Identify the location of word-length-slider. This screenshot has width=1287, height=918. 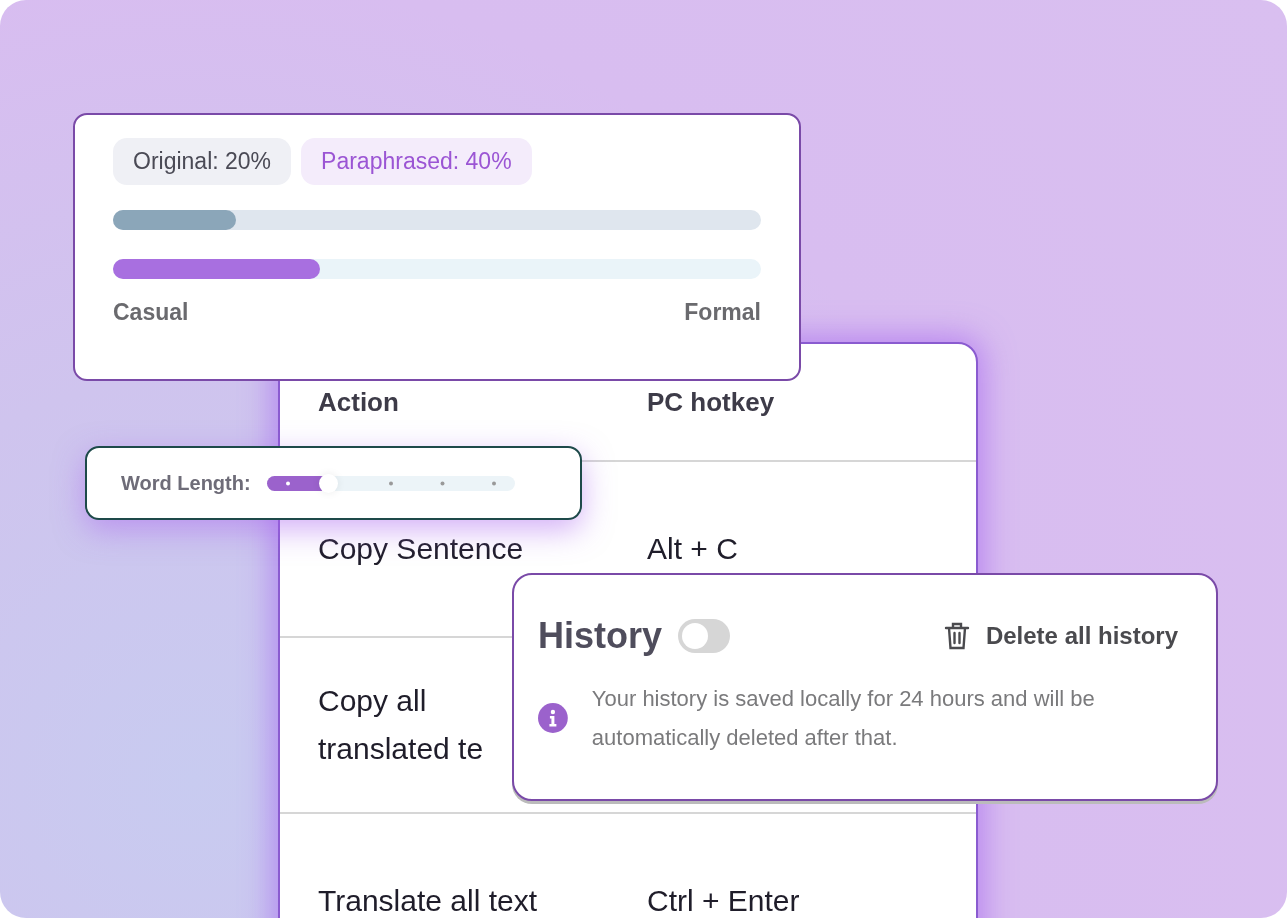
(390, 483).